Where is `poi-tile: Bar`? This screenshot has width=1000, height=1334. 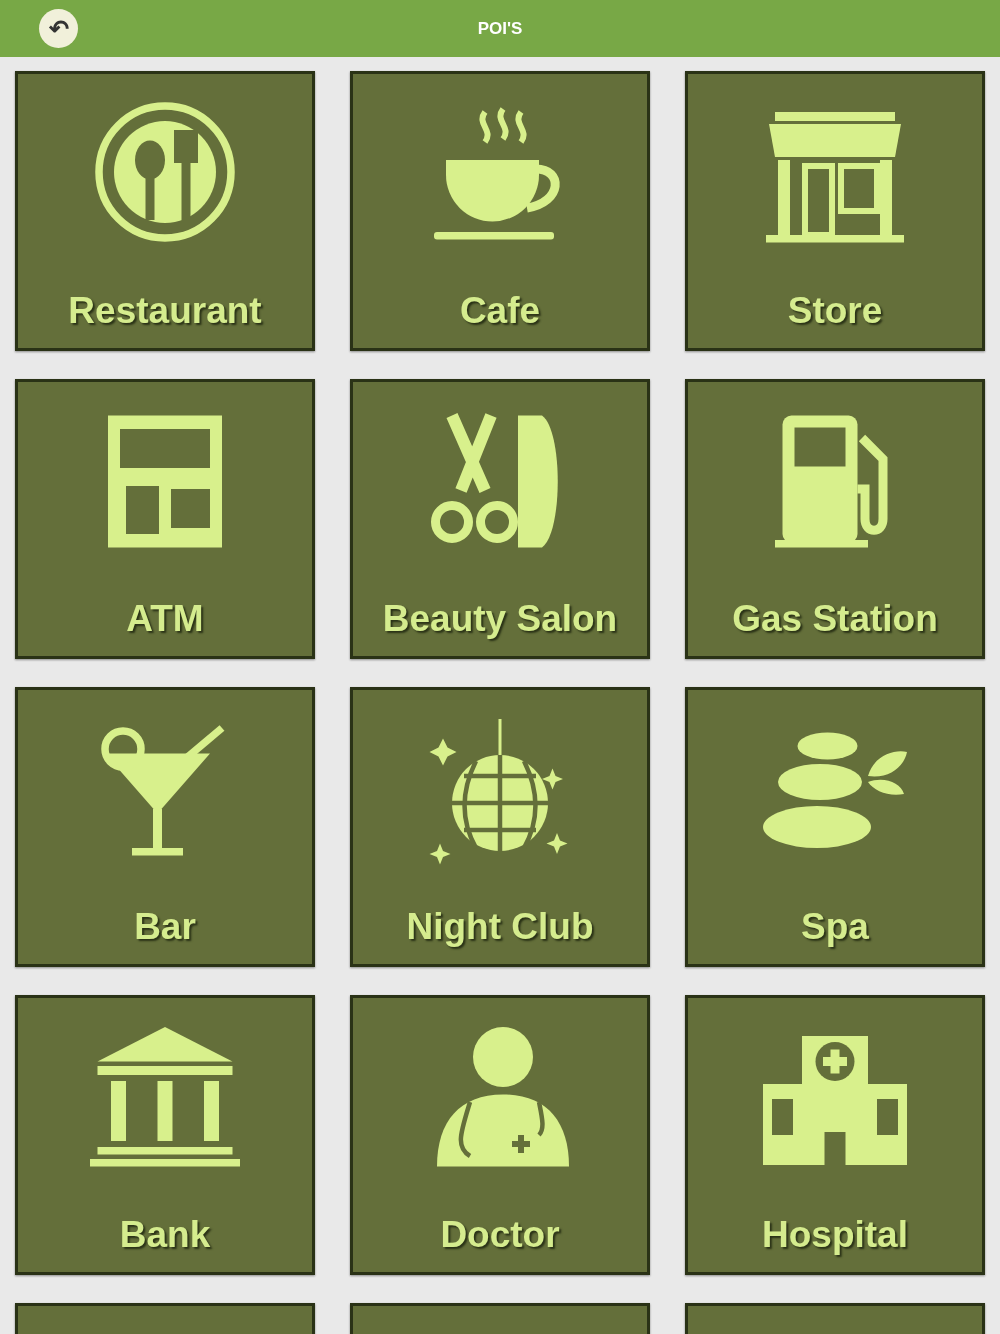 poi-tile: Bar is located at coordinates (165, 827).